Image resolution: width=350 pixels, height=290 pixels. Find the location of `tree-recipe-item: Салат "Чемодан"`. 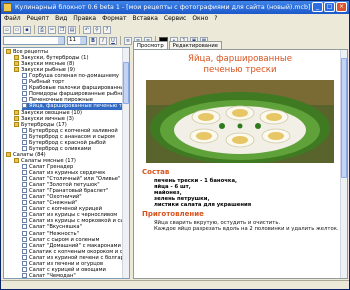

tree-recipe-item: Салат "Чемодан" is located at coordinates (49, 275).